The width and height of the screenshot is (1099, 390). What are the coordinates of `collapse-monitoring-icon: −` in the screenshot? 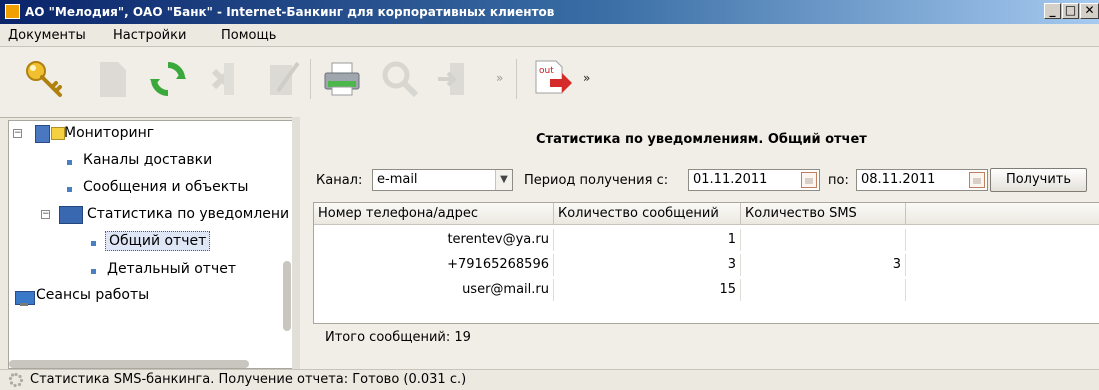 It's located at (17, 133).